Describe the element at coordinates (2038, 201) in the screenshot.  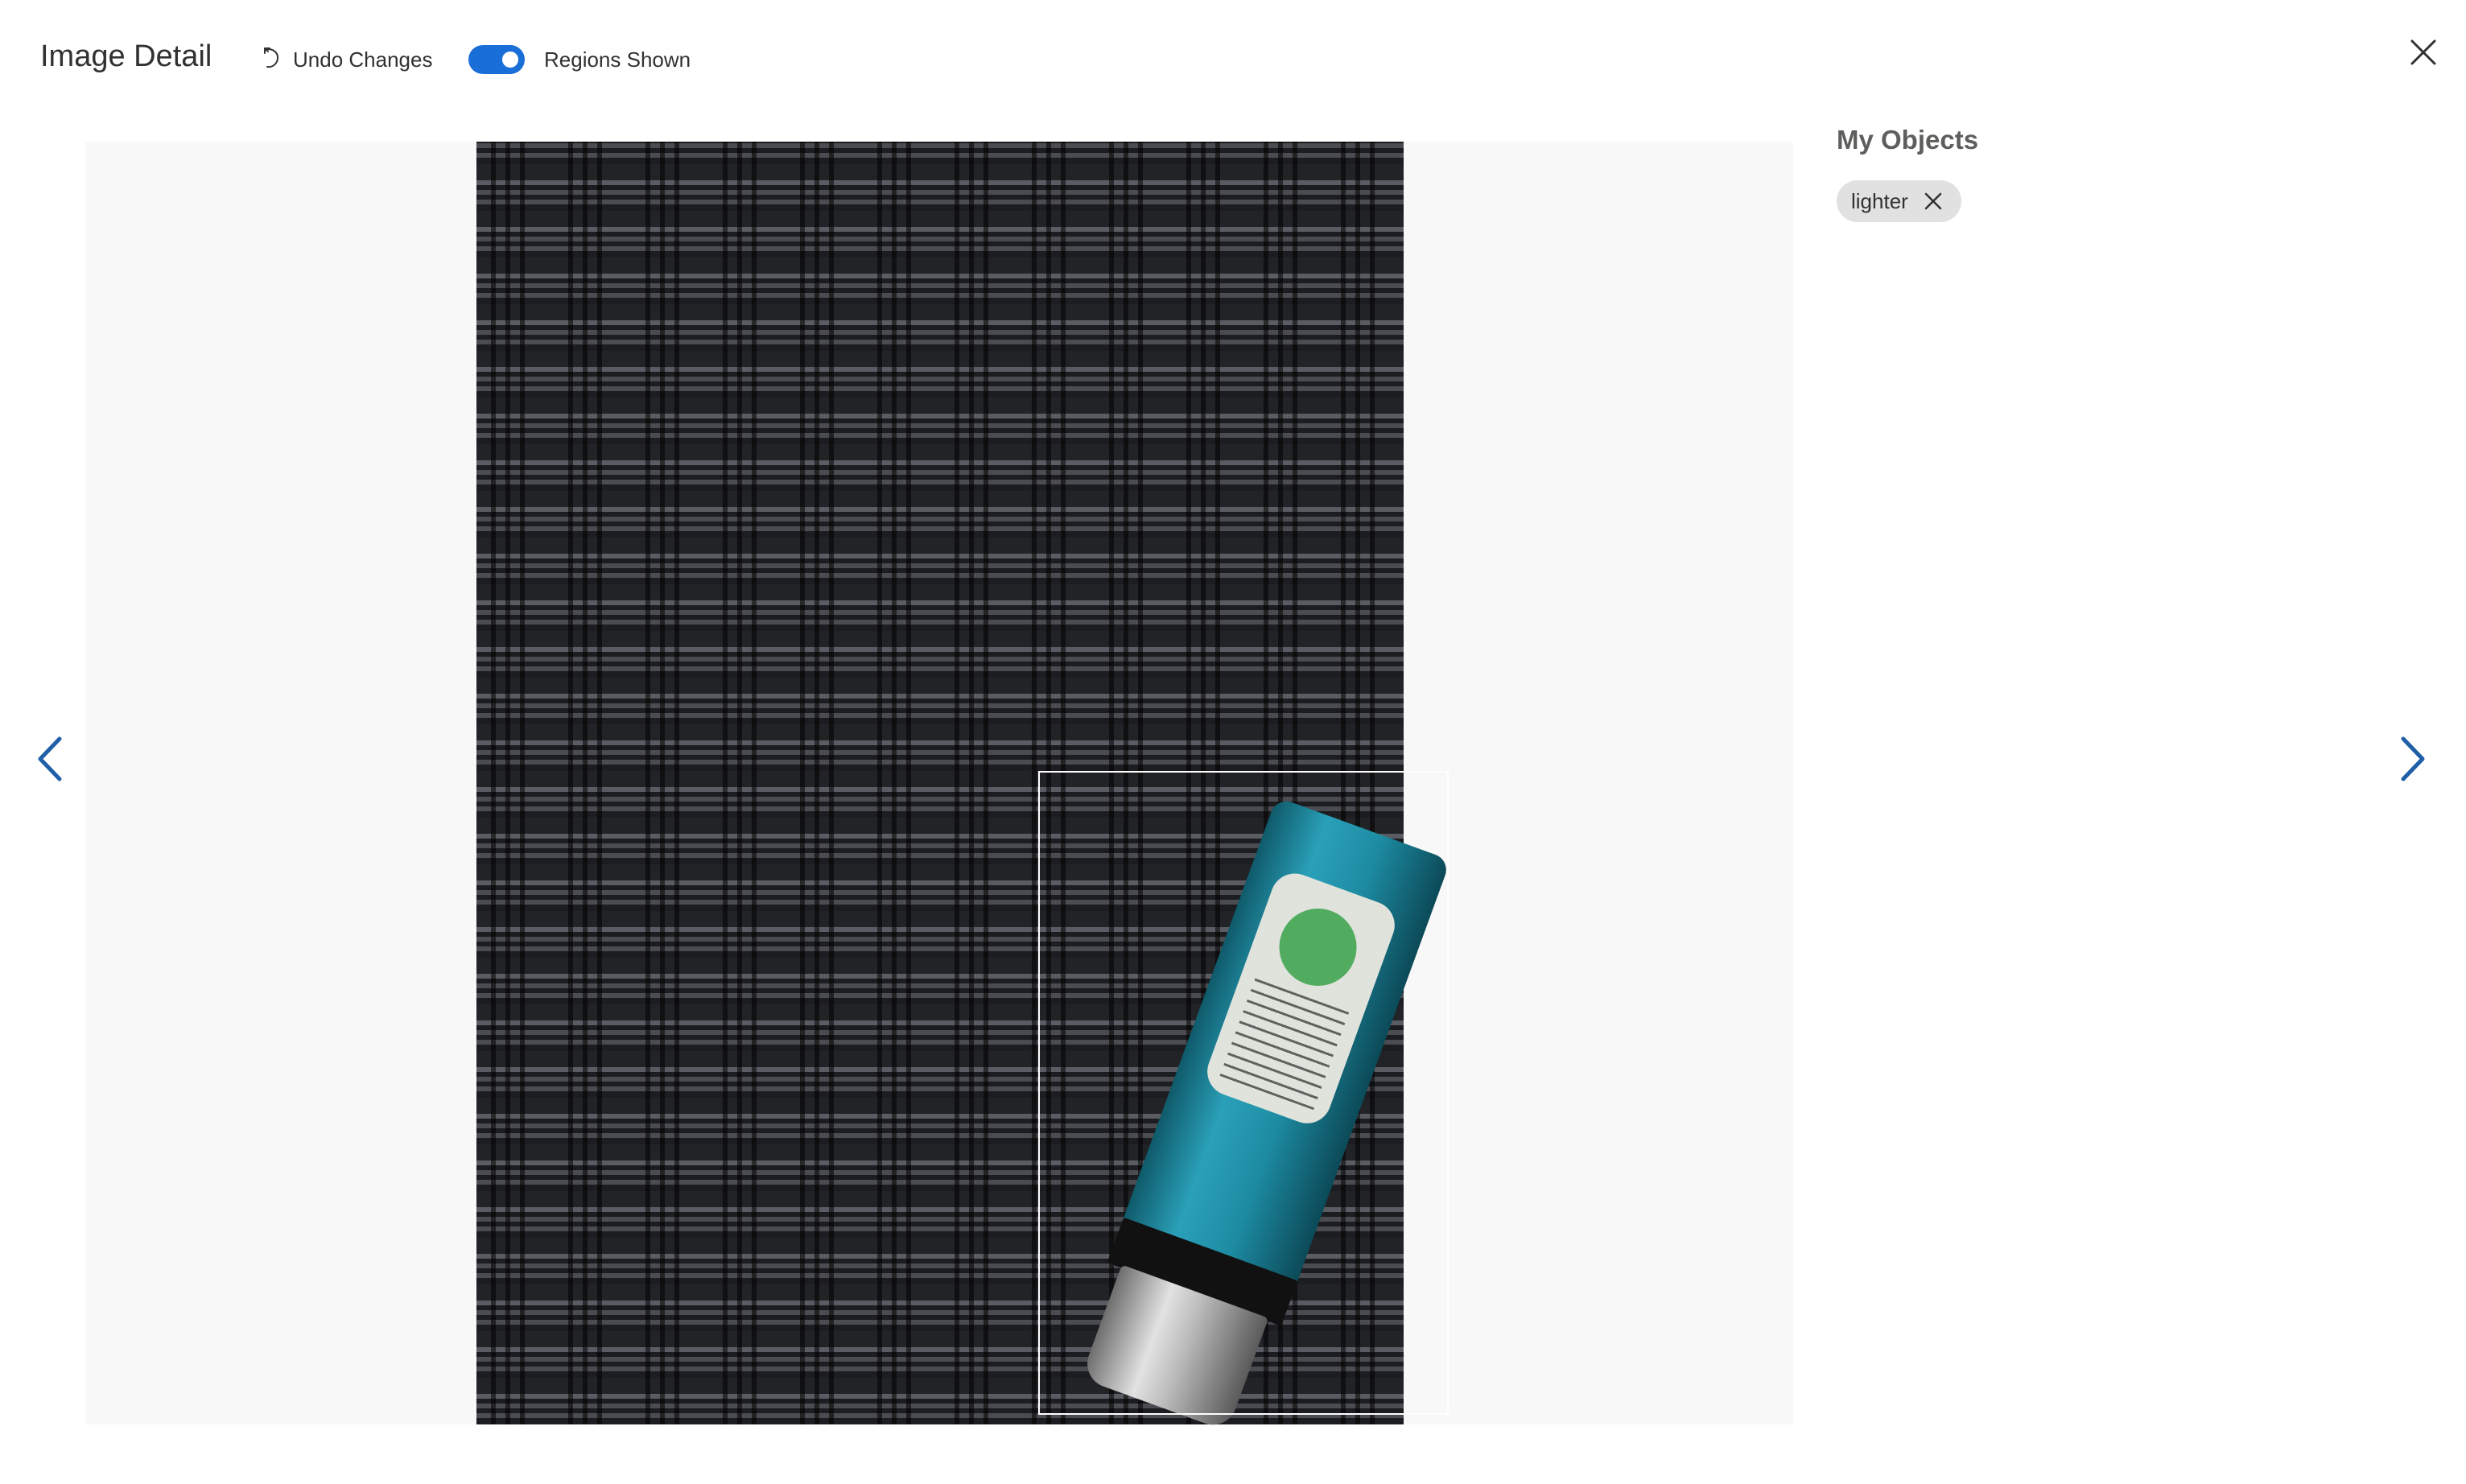
I see `object-tags: lighter` at that location.